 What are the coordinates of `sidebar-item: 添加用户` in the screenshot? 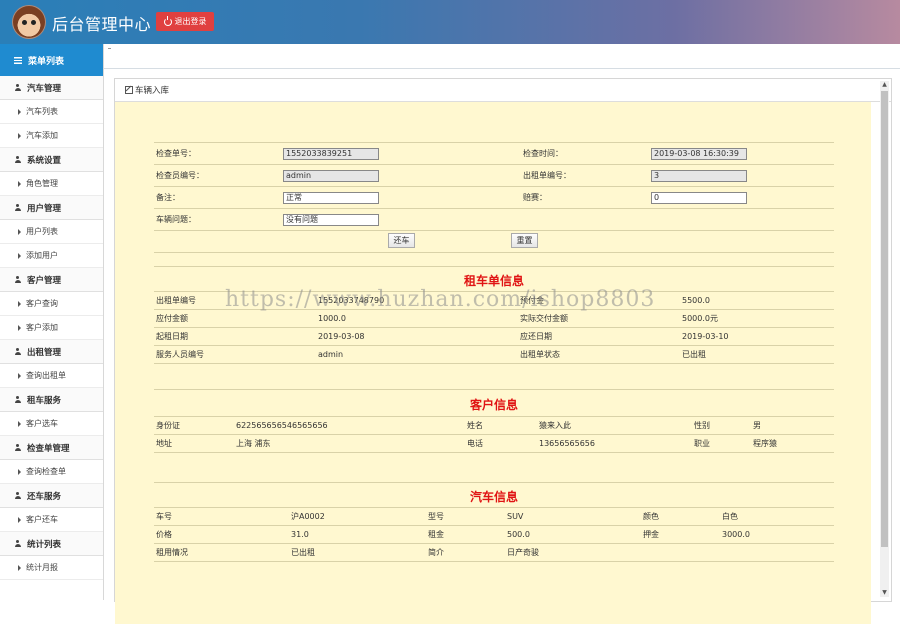 It's located at (51, 256).